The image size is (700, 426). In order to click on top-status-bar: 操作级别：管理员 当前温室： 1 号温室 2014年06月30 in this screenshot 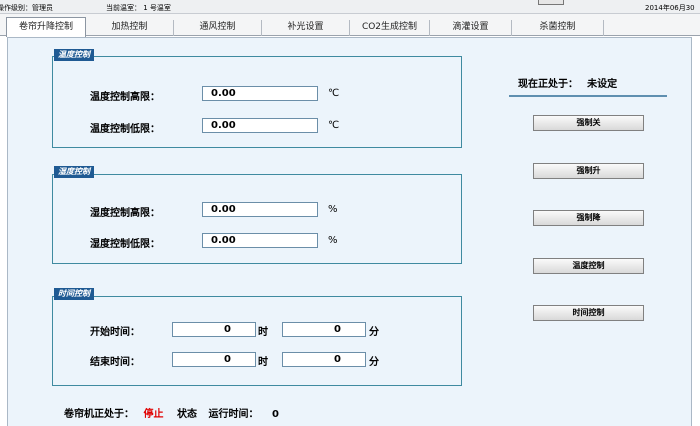, I will do `click(350, 7)`.